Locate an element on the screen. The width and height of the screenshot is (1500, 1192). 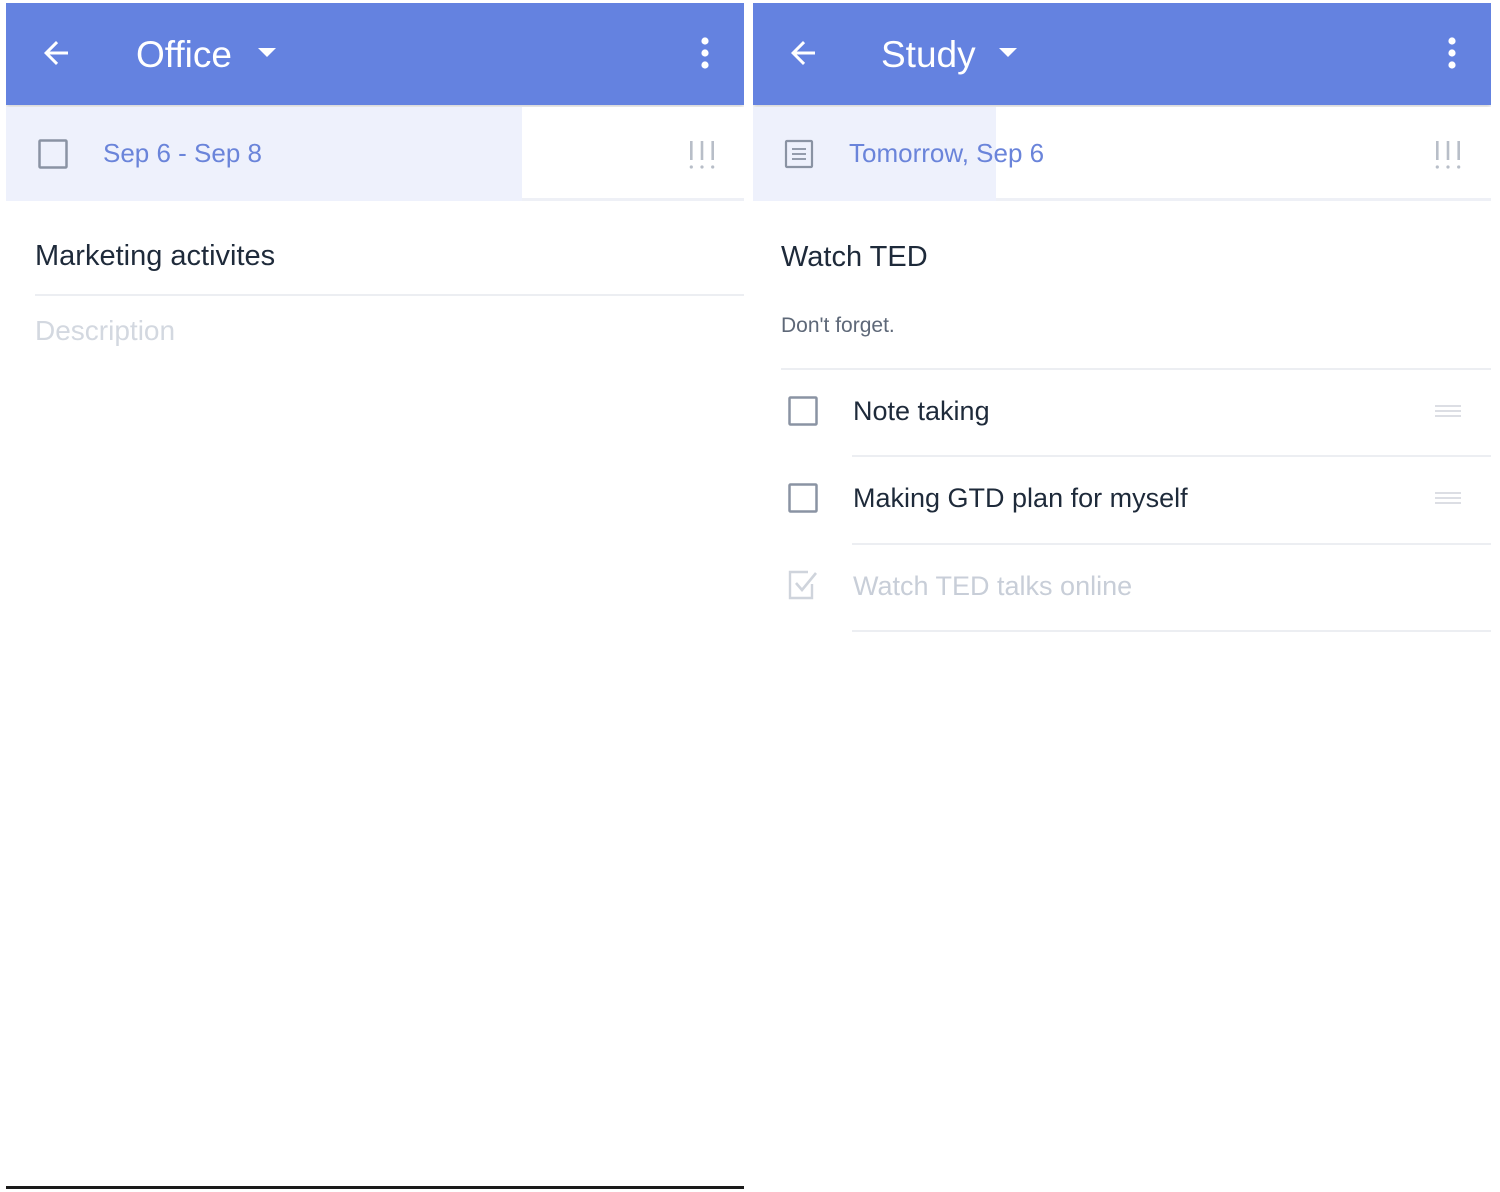
description-divider is located at coordinates (1136, 369).